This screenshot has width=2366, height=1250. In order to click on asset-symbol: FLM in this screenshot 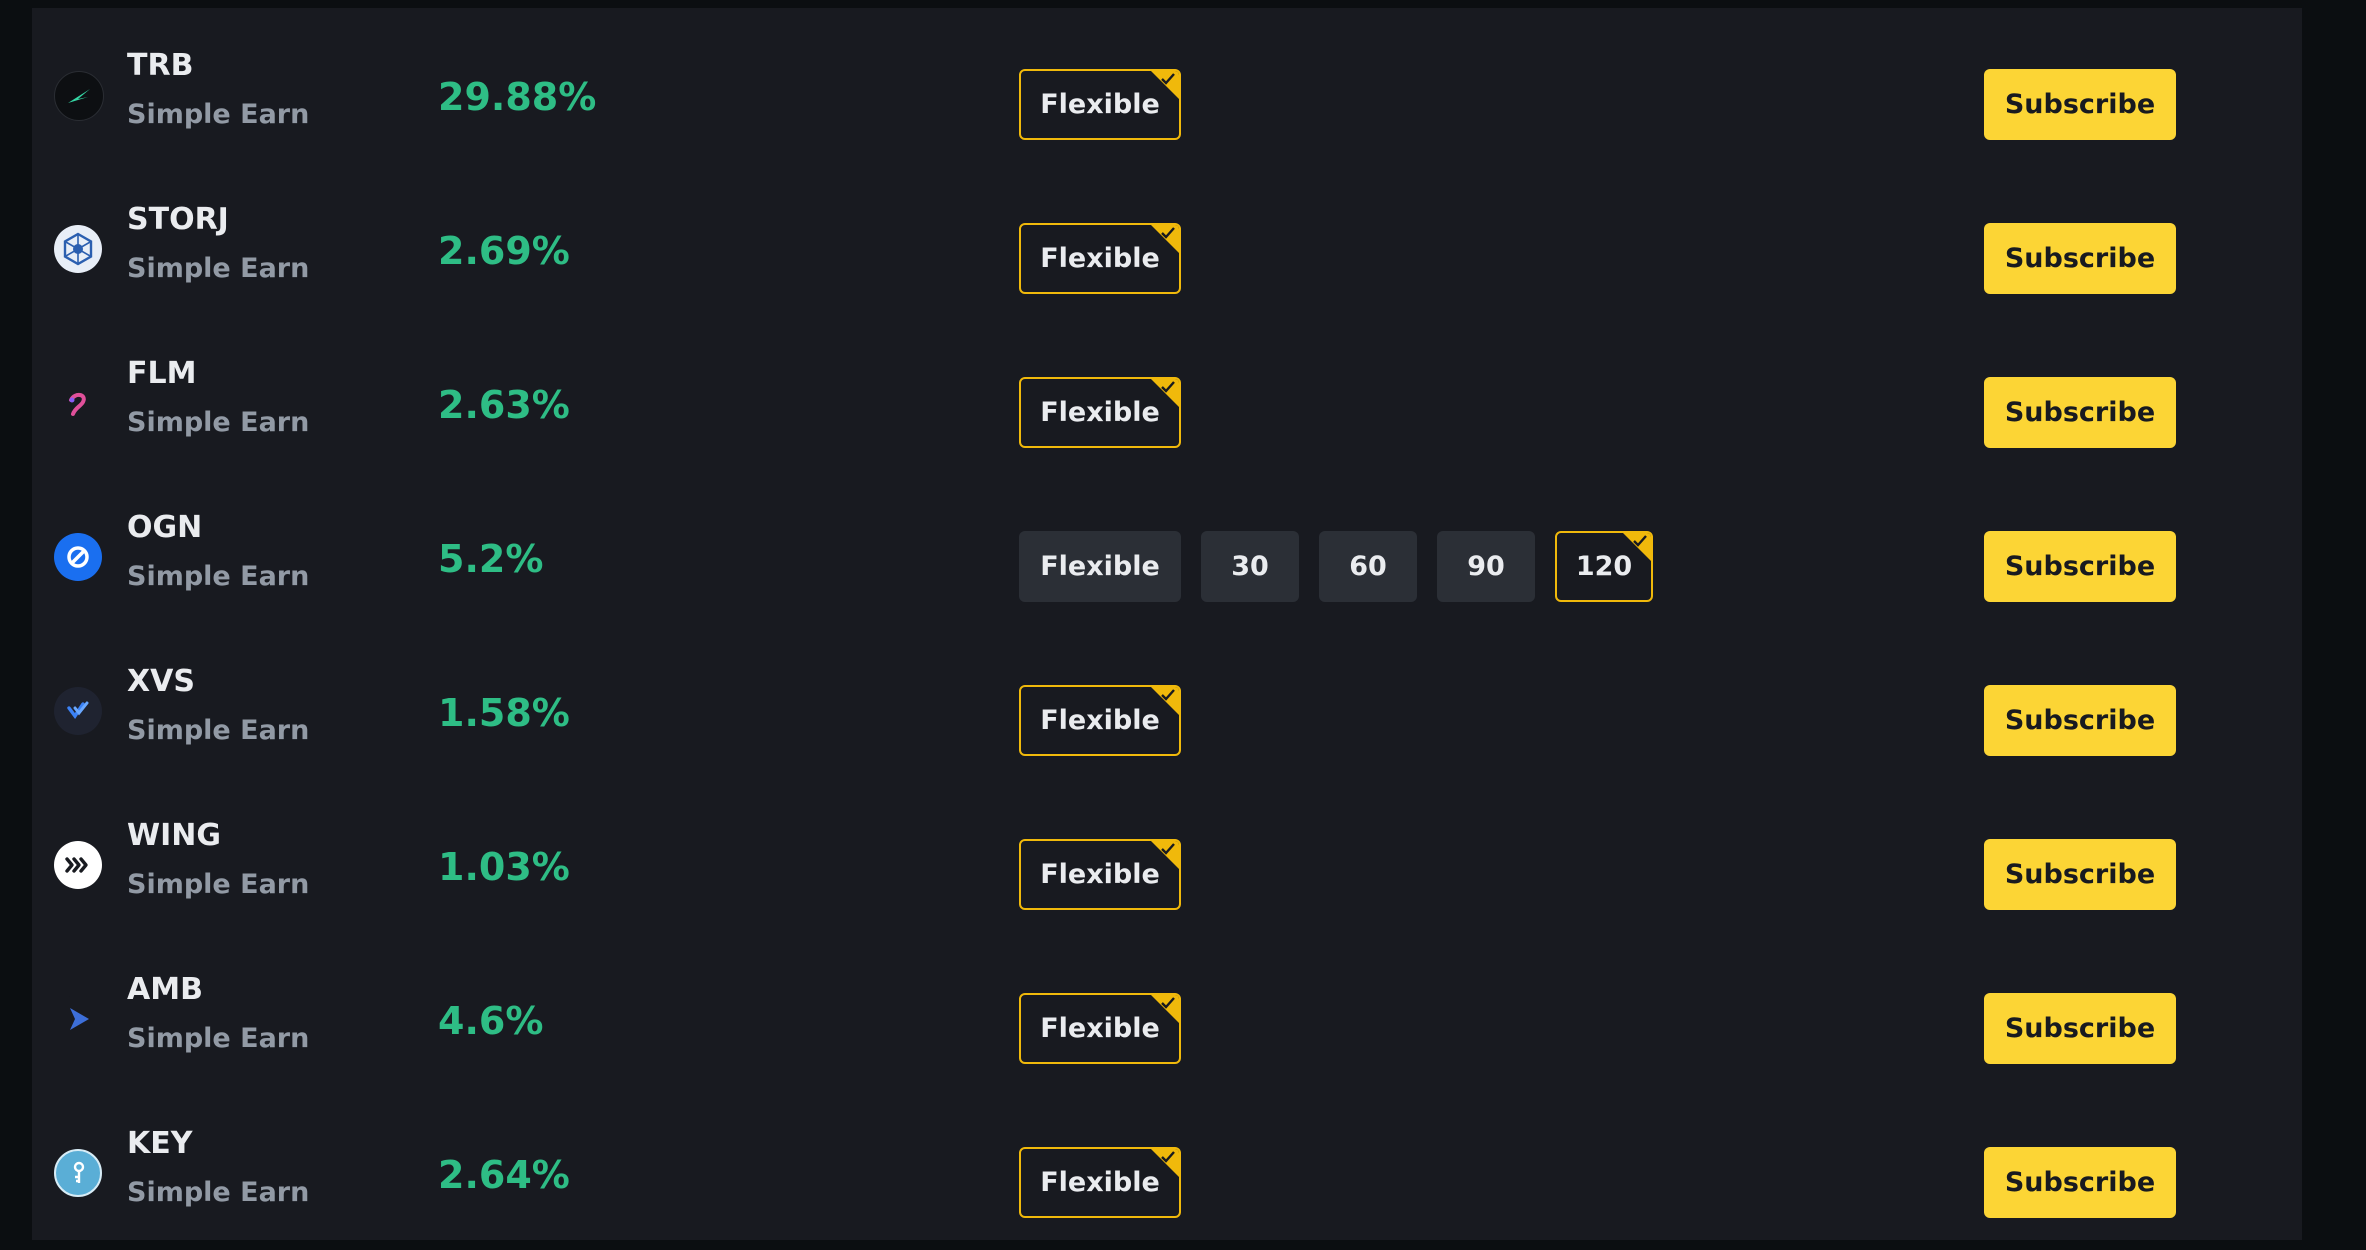, I will do `click(162, 373)`.